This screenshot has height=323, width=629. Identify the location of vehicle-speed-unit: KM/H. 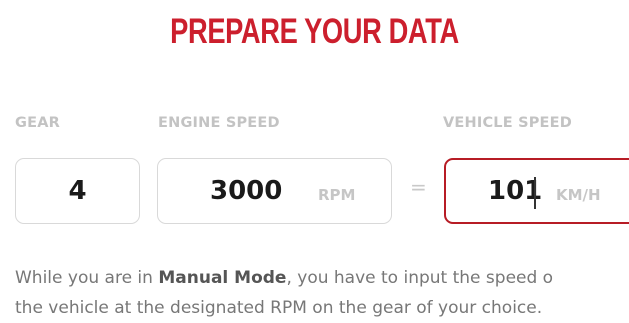
(578, 195).